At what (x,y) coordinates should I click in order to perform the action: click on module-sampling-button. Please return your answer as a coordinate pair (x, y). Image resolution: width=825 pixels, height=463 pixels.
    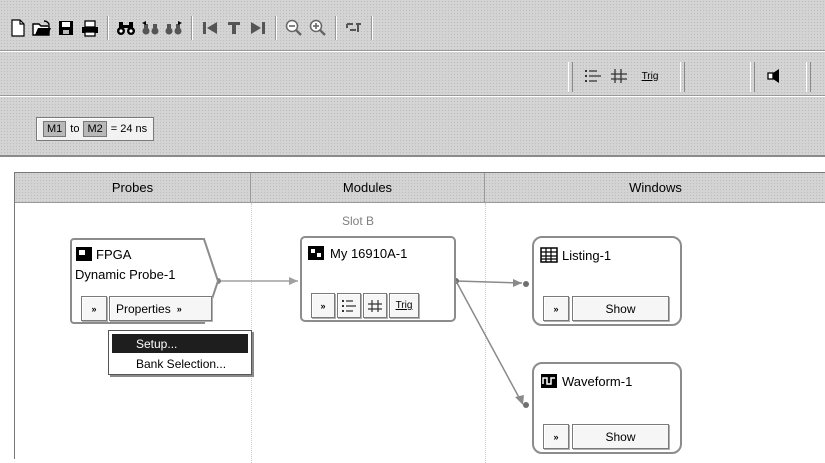
    Looking at the image, I should click on (375, 305).